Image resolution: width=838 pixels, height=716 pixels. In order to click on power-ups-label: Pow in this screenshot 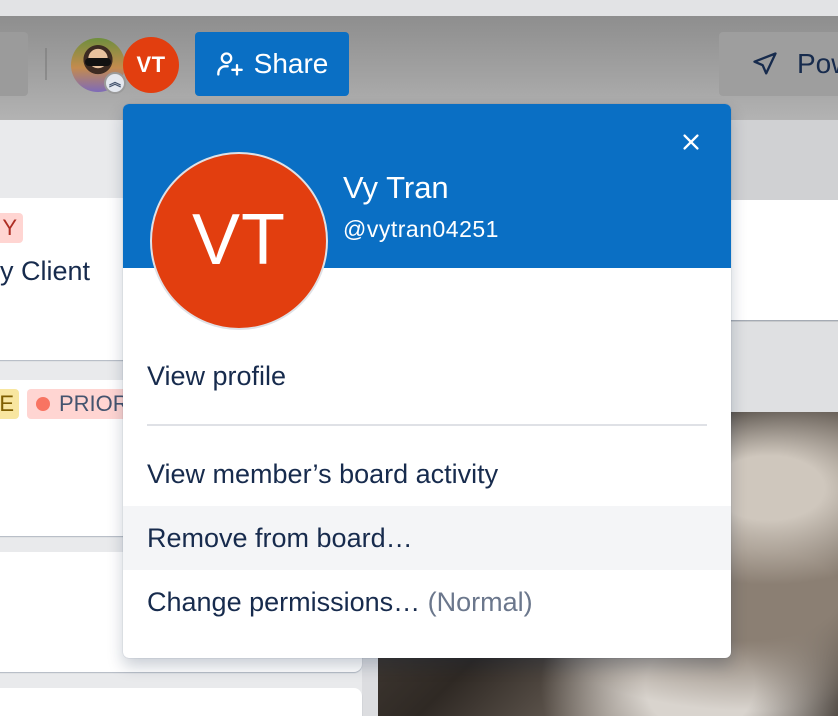, I will do `click(817, 63)`.